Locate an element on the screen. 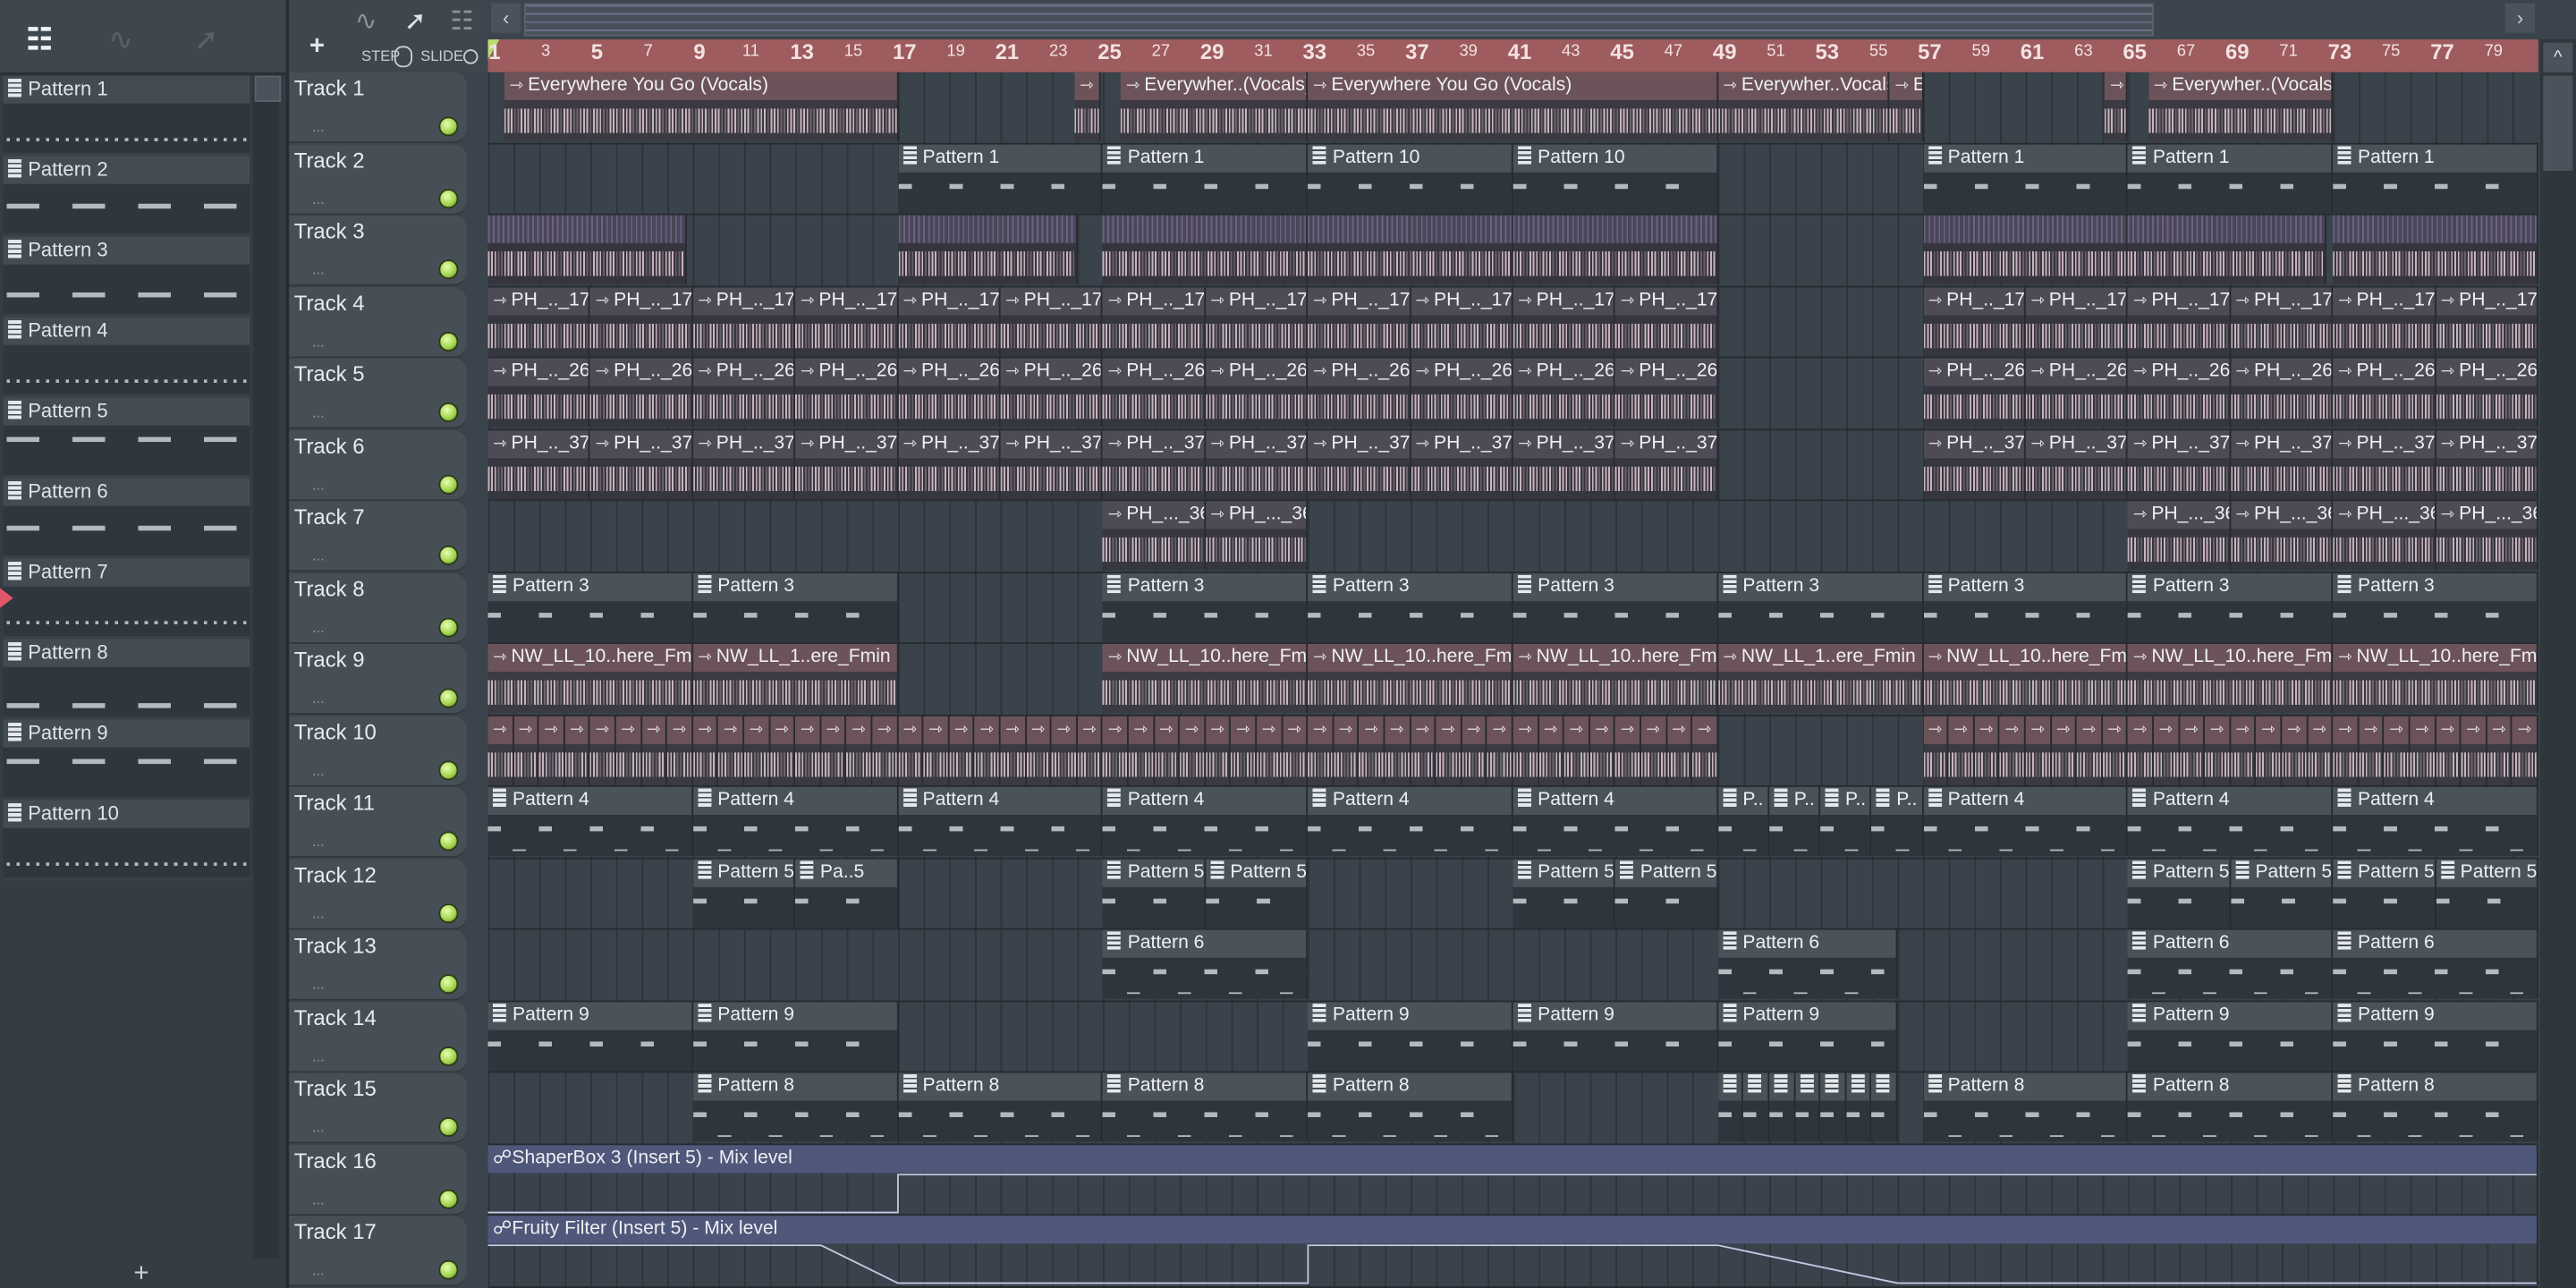 The width and height of the screenshot is (2576, 1288). auto-clip: ☍ShaperBox 3 (Insert 5) - Mix level is located at coordinates (1512, 1180).